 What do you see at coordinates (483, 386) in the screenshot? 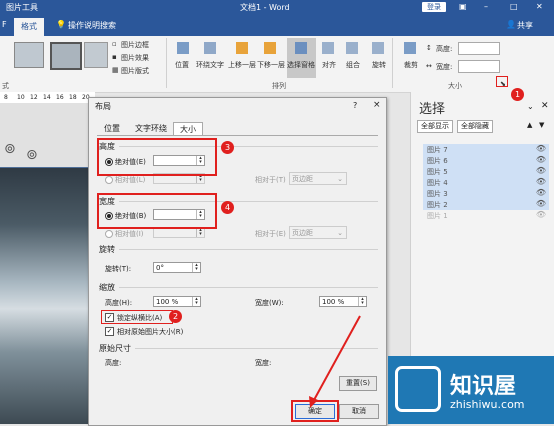
I see `watermark-cn-text: 知识屋` at bounding box center [483, 386].